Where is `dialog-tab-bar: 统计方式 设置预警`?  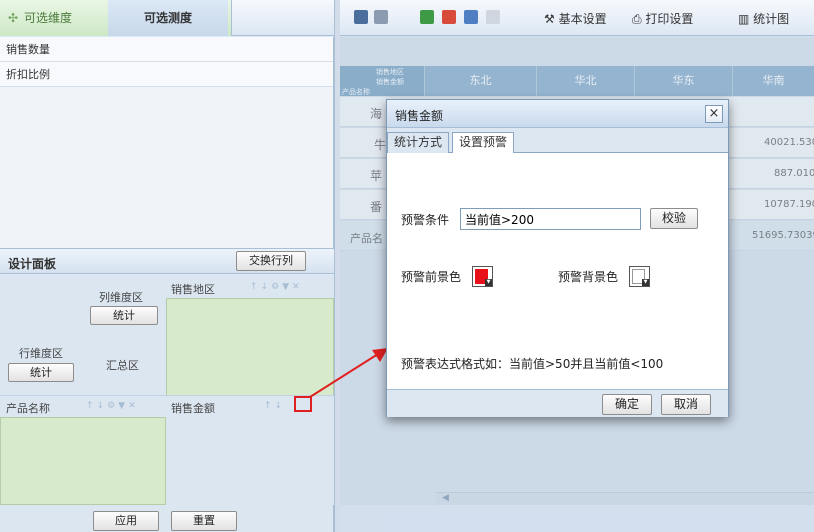
dialog-tab-bar: 统计方式 设置预警 is located at coordinates (557, 141).